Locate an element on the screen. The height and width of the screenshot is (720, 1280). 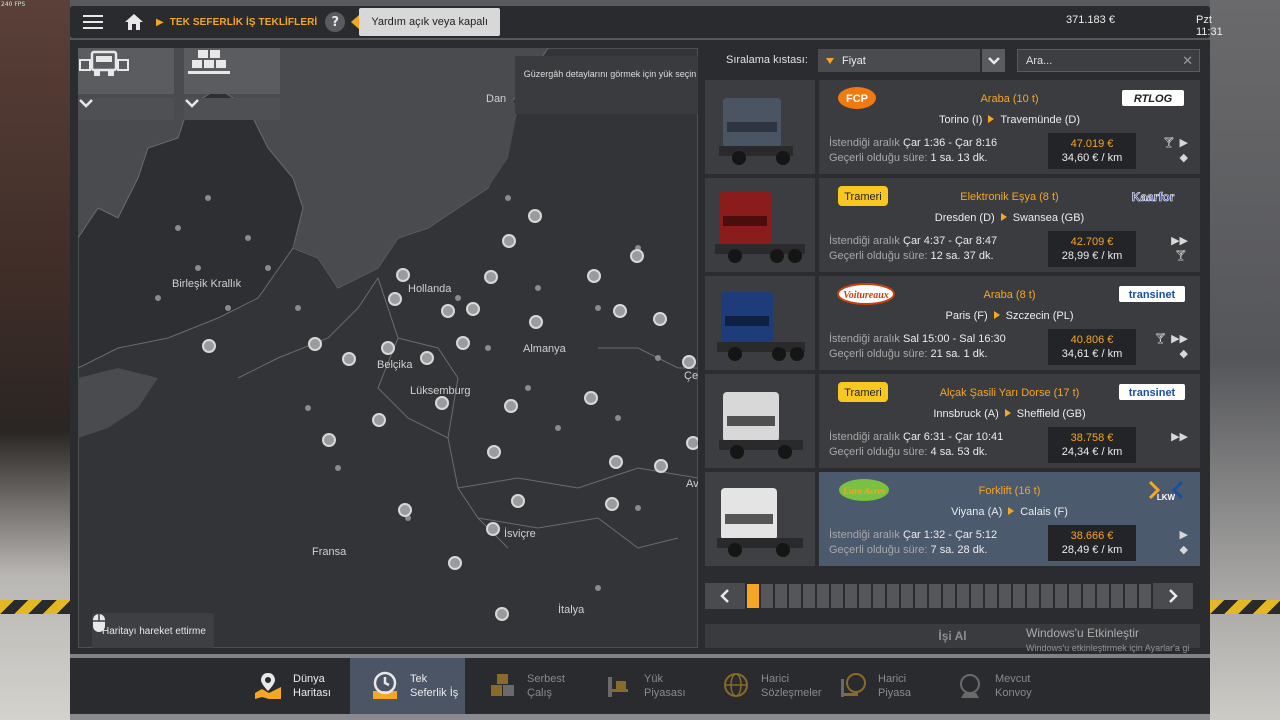
job-valid: Geçerli olduğu süre: 12 sa. 37 dk. is located at coordinates (911, 256).